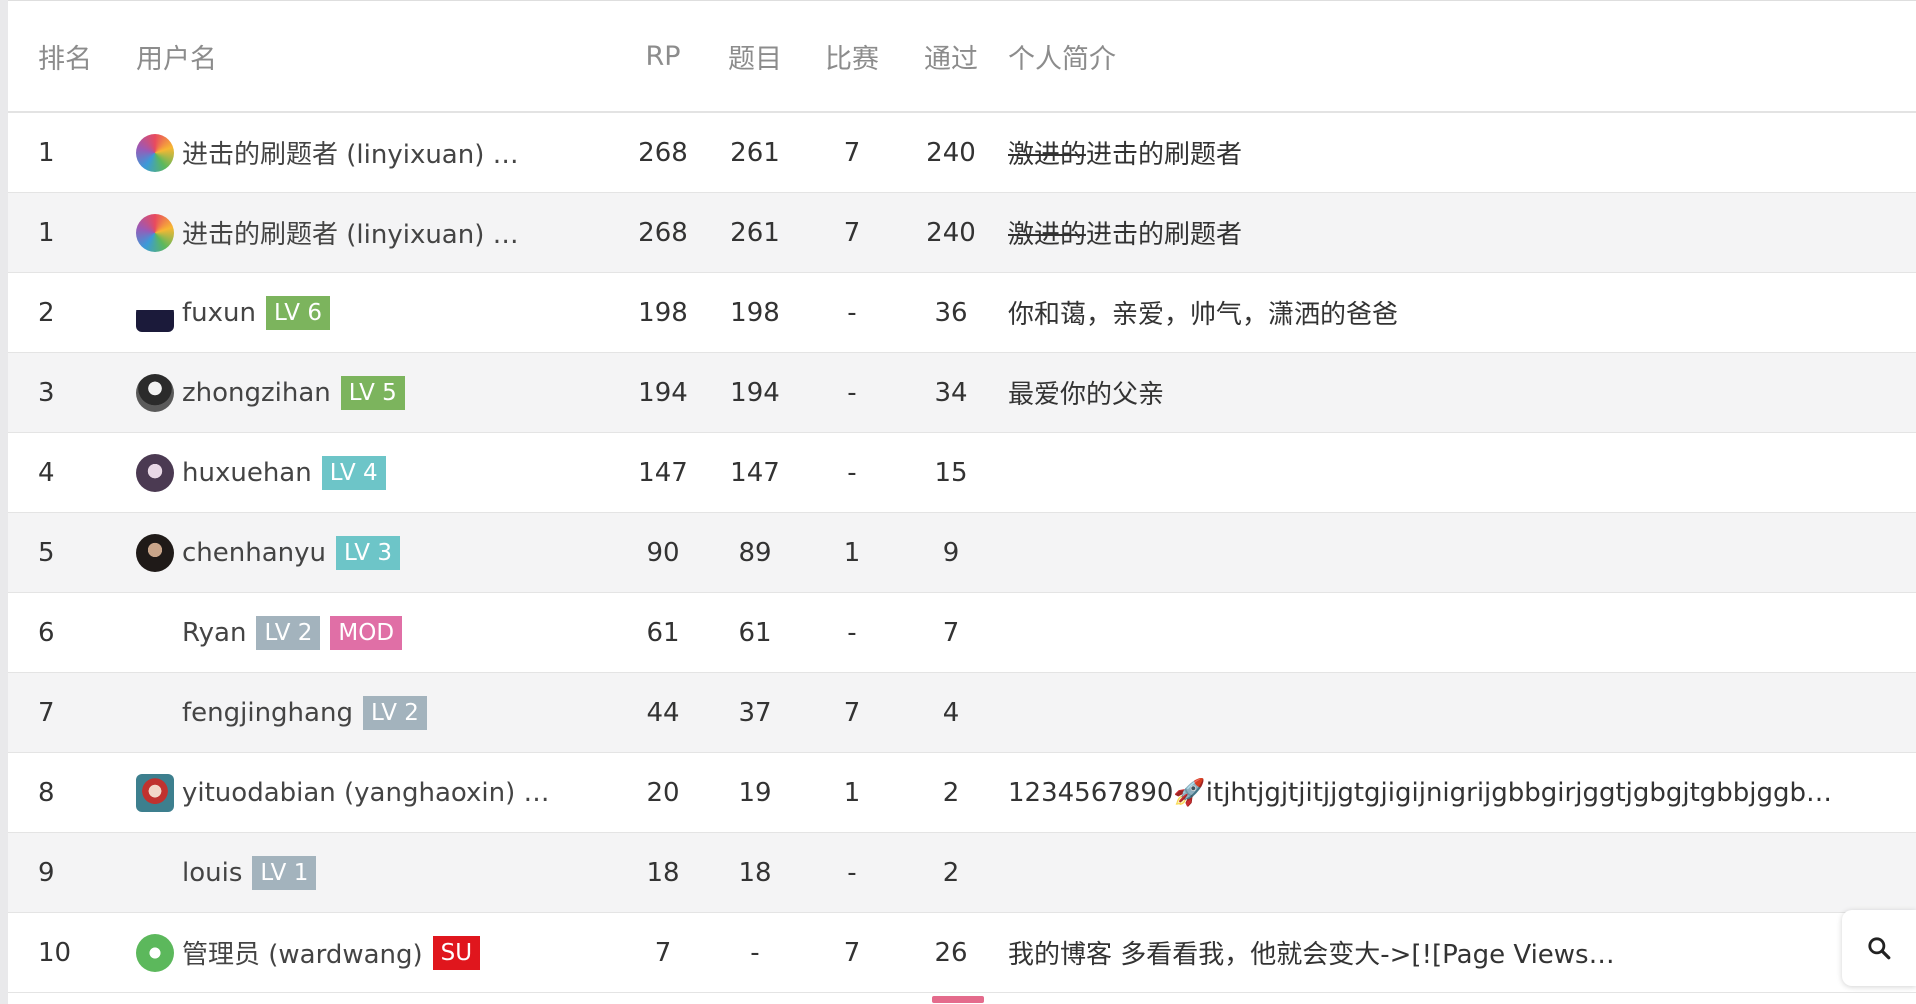 The width and height of the screenshot is (1916, 1004). I want to click on header-rp: RP, so click(663, 57).